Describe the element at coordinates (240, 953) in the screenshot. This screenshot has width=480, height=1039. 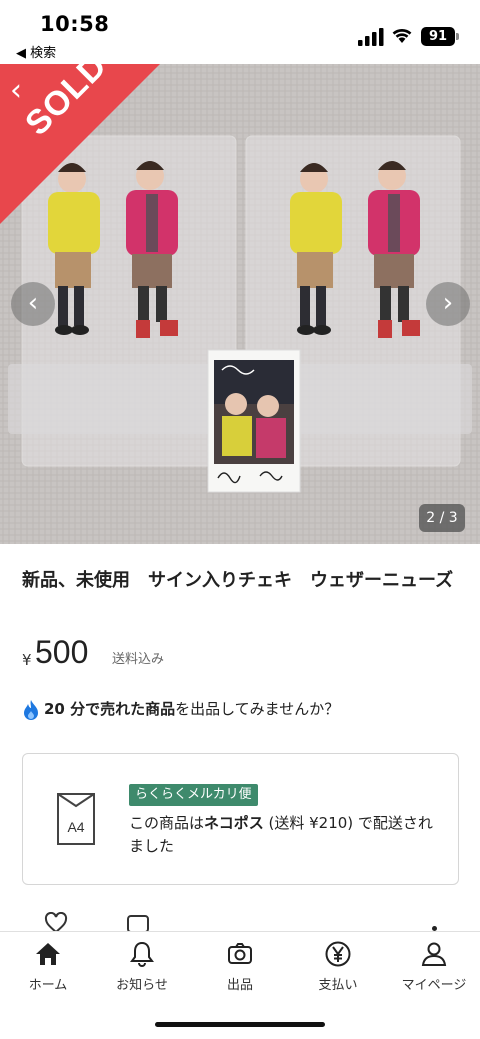
I see `camera-icon` at that location.